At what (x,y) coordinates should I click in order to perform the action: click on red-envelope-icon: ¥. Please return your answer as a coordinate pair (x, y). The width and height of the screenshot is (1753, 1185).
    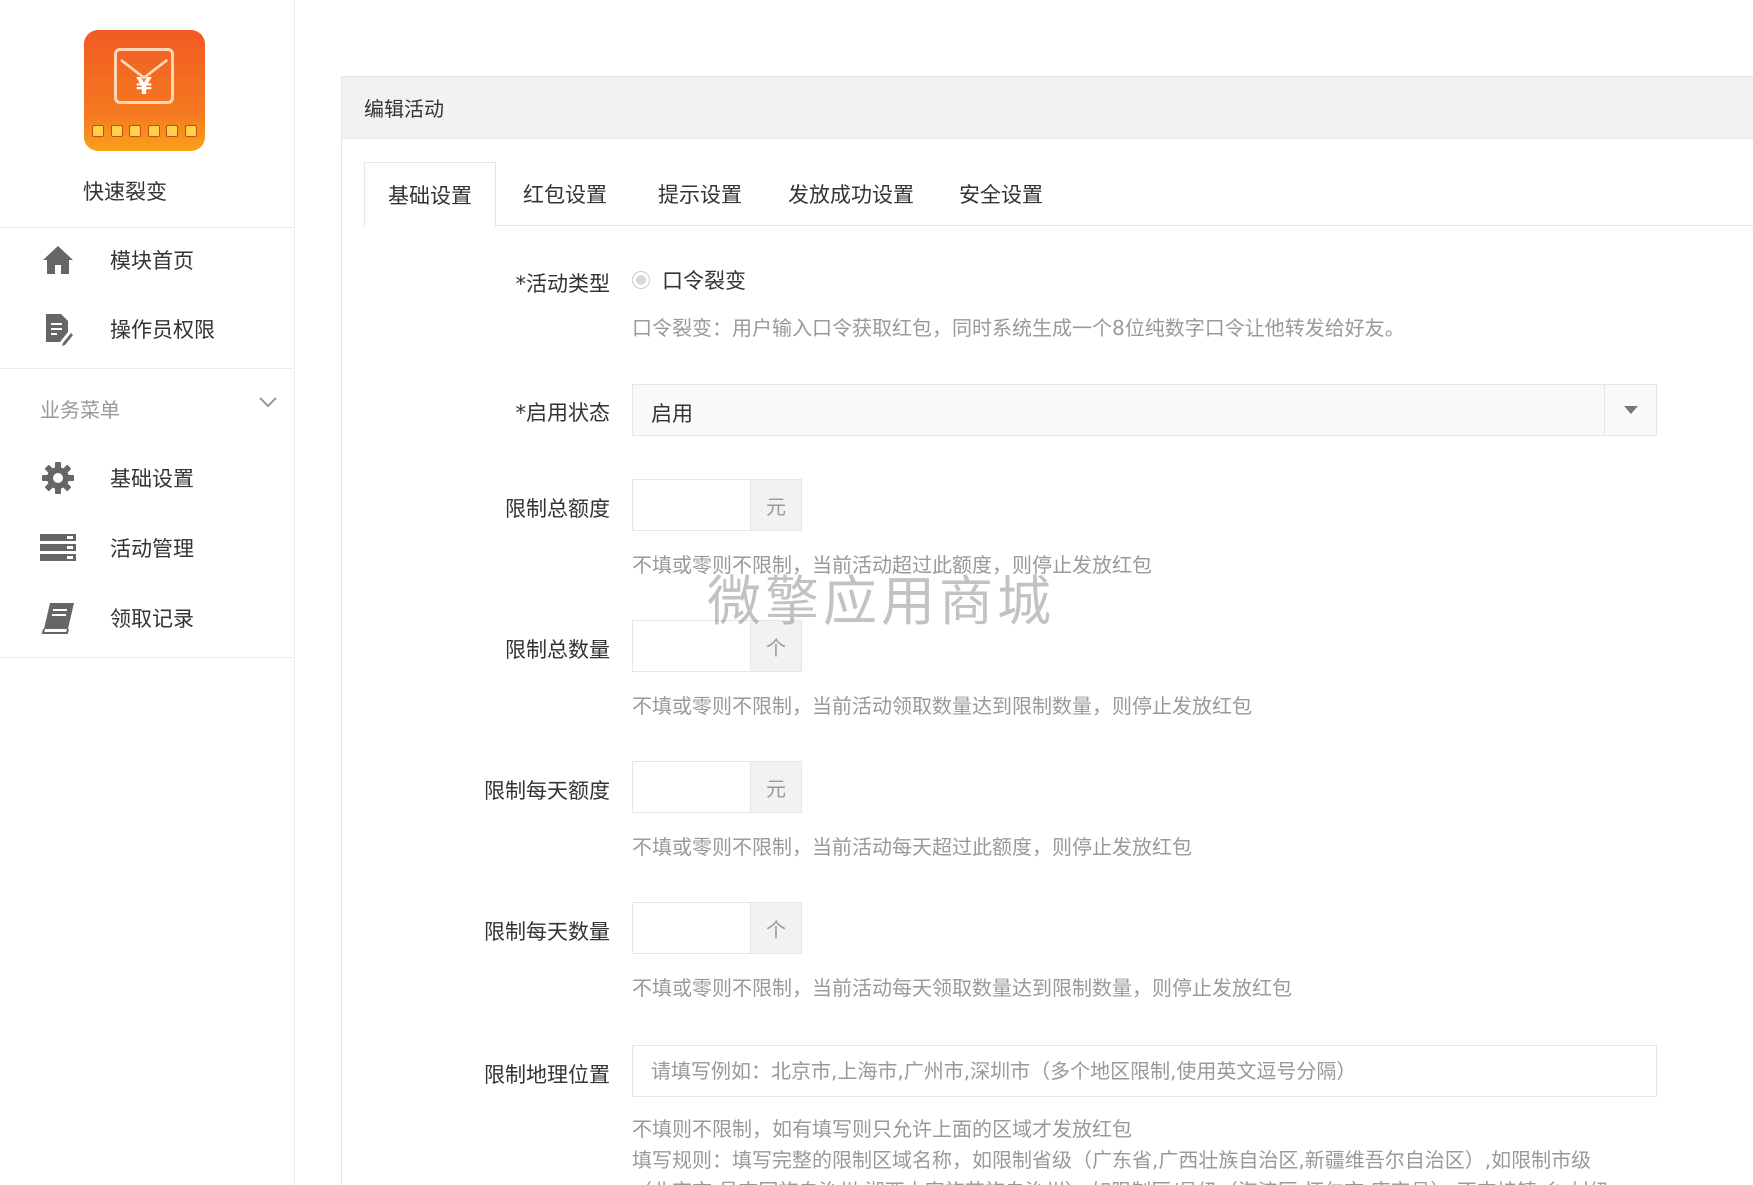
    Looking at the image, I should click on (144, 76).